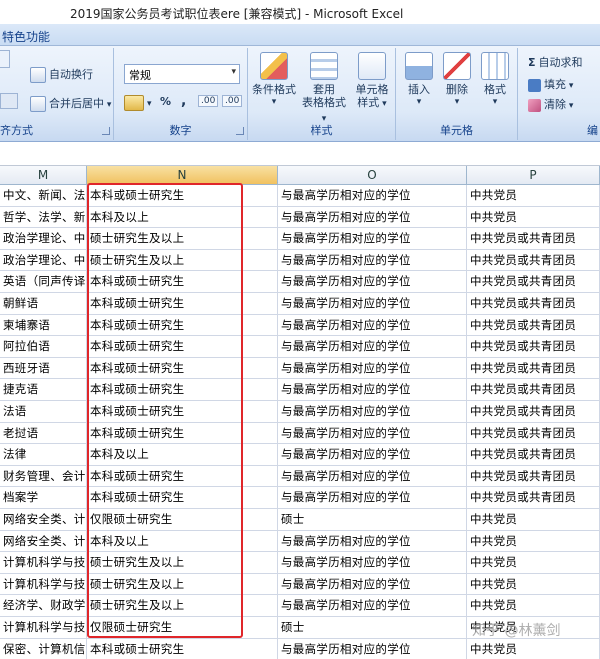  I want to click on cell-m: 经济学、财政学、, so click(43, 606).